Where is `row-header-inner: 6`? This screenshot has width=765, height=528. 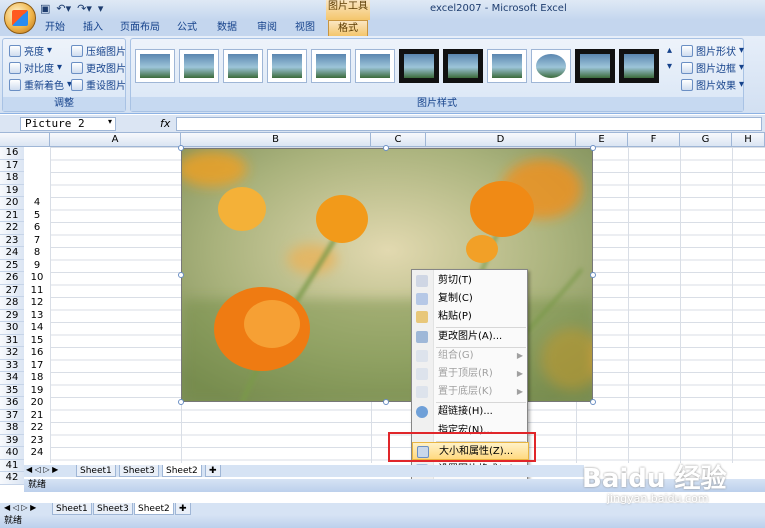 row-header-inner: 6 is located at coordinates (37, 228).